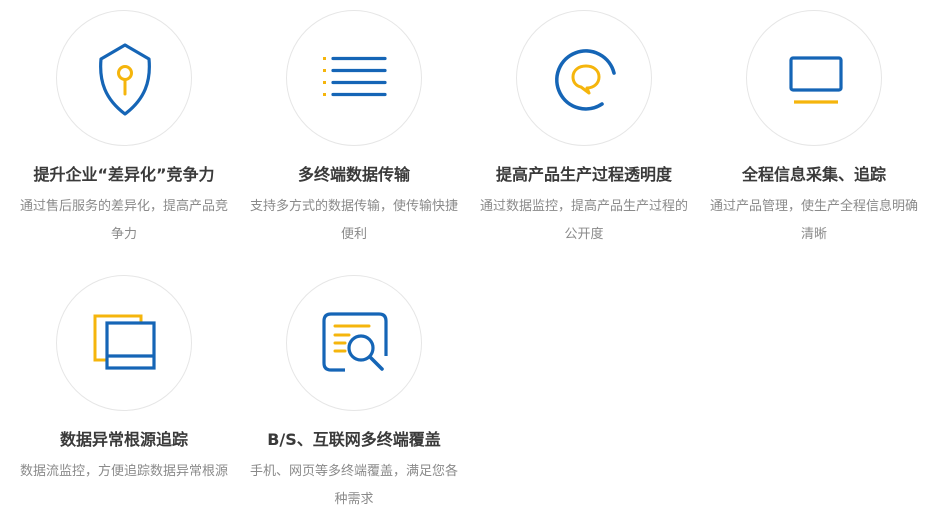 Image resolution: width=928 pixels, height=515 pixels. I want to click on feature-description: 手机、网页等多终端覆盖，满足您各种需求, so click(353, 485).